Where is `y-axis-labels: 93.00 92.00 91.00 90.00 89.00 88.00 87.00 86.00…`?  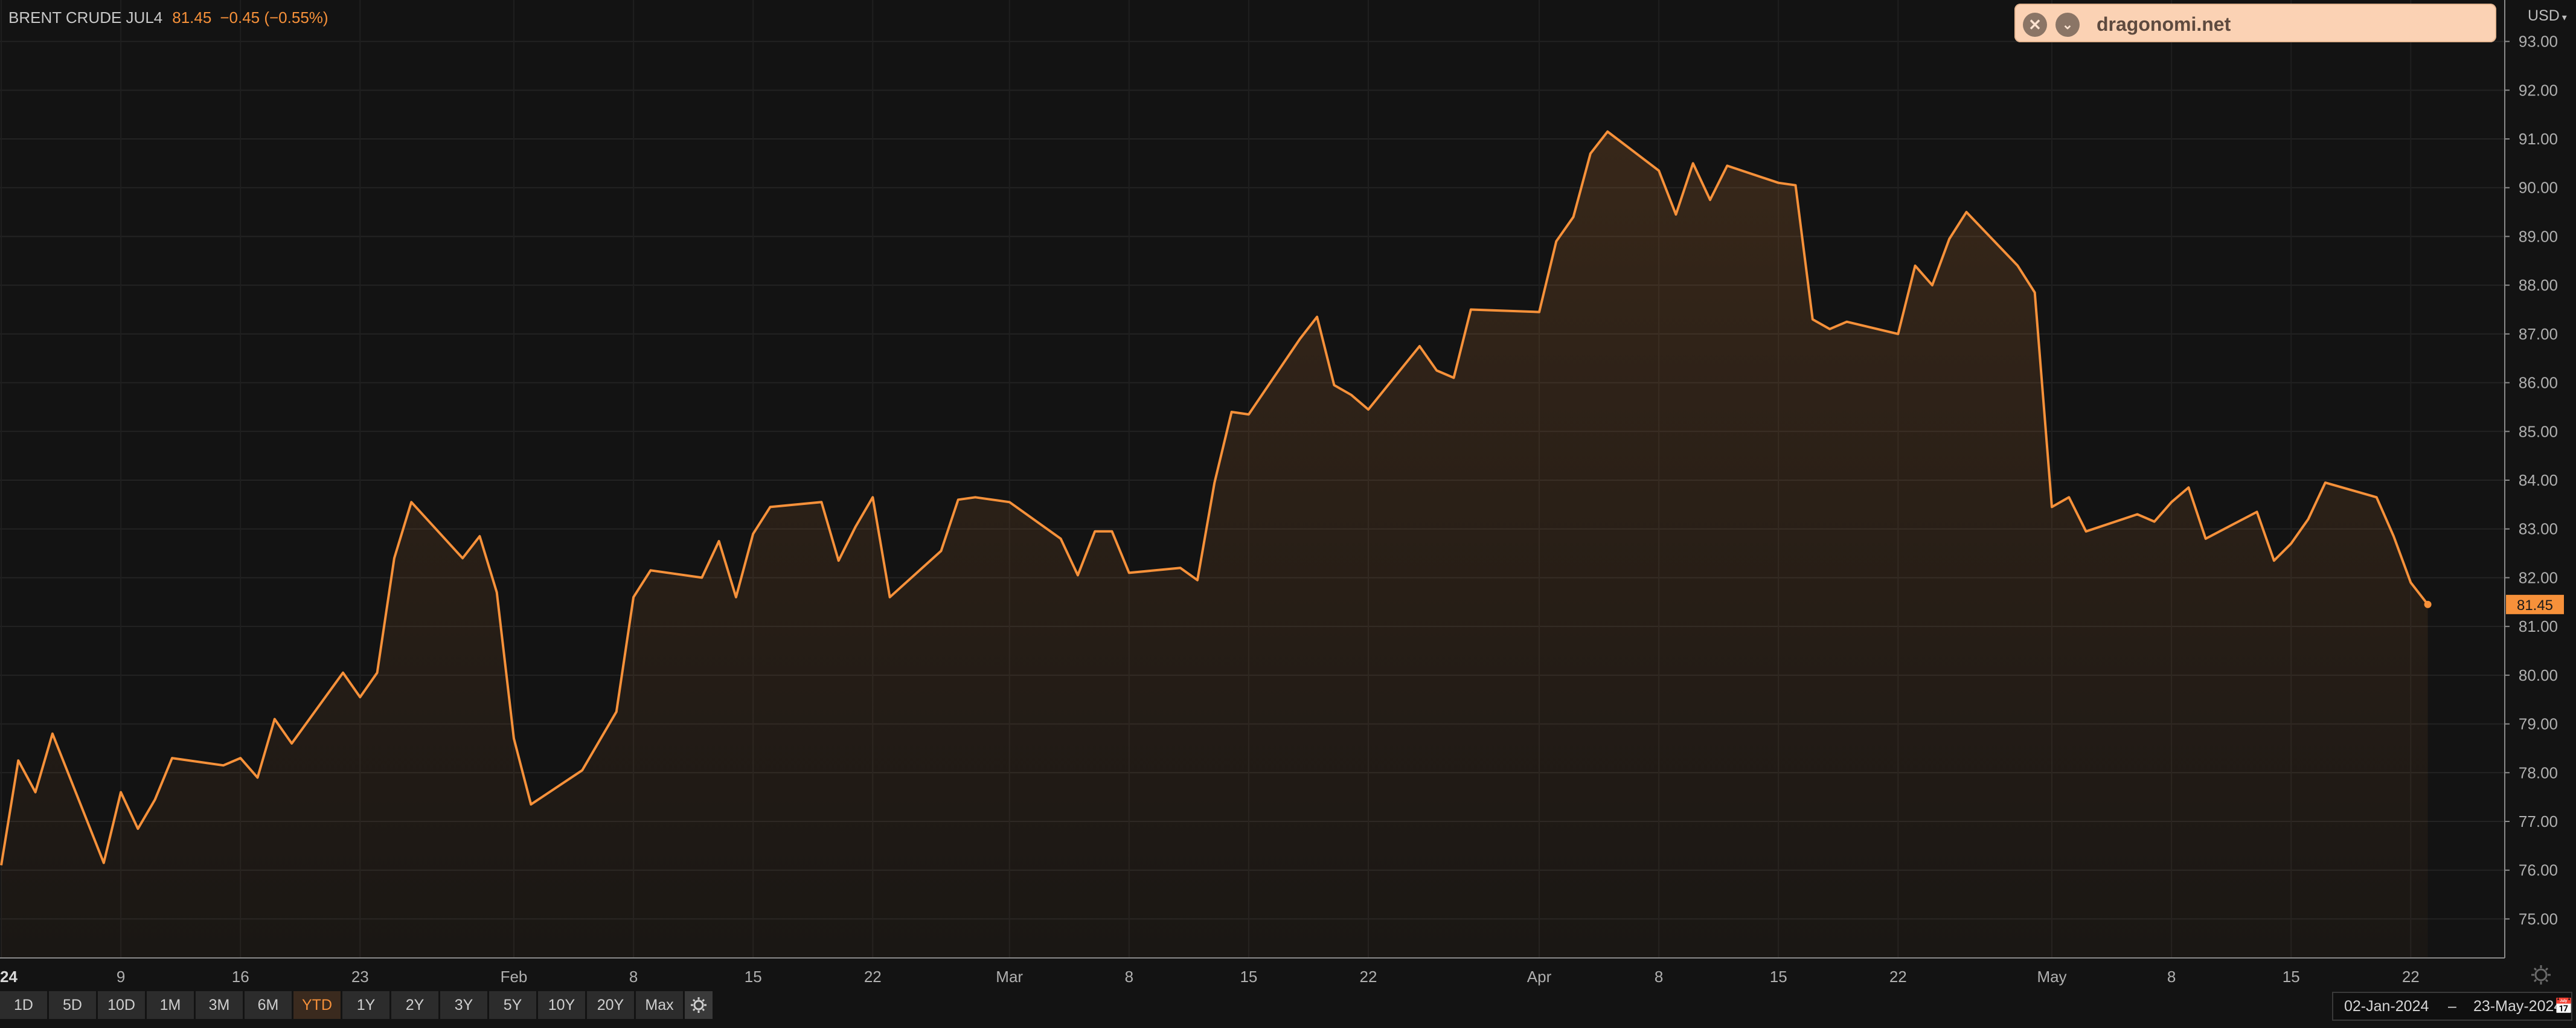 y-axis-labels: 93.00 92.00 91.00 90.00 89.00 88.00 87.00 86.00… is located at coordinates (2531, 480).